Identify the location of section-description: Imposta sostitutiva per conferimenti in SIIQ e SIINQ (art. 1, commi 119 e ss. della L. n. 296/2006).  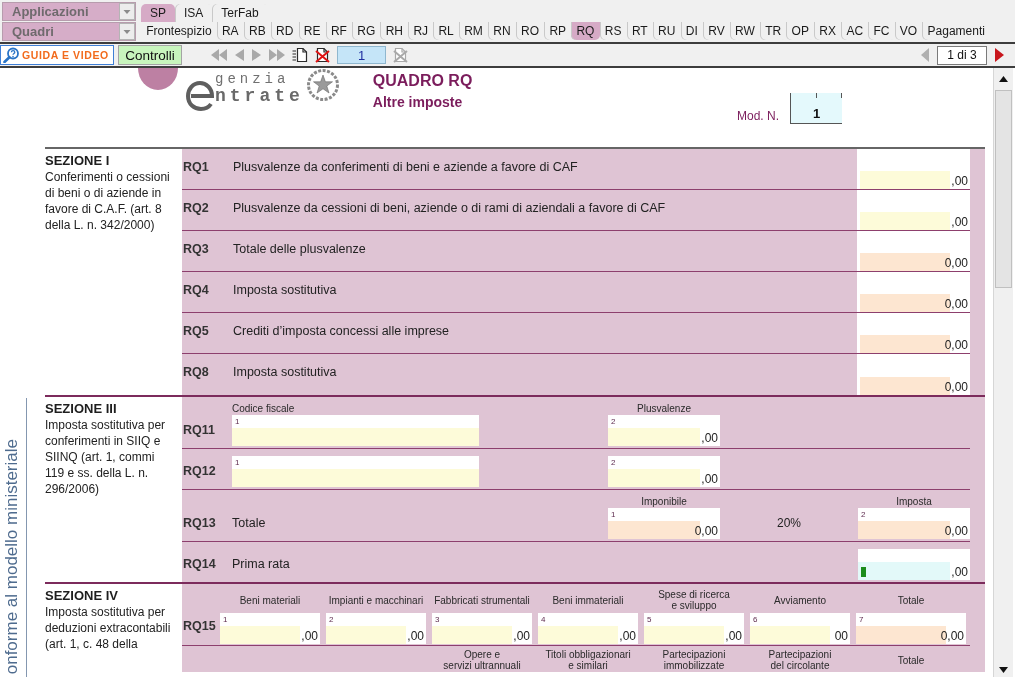
(106, 457).